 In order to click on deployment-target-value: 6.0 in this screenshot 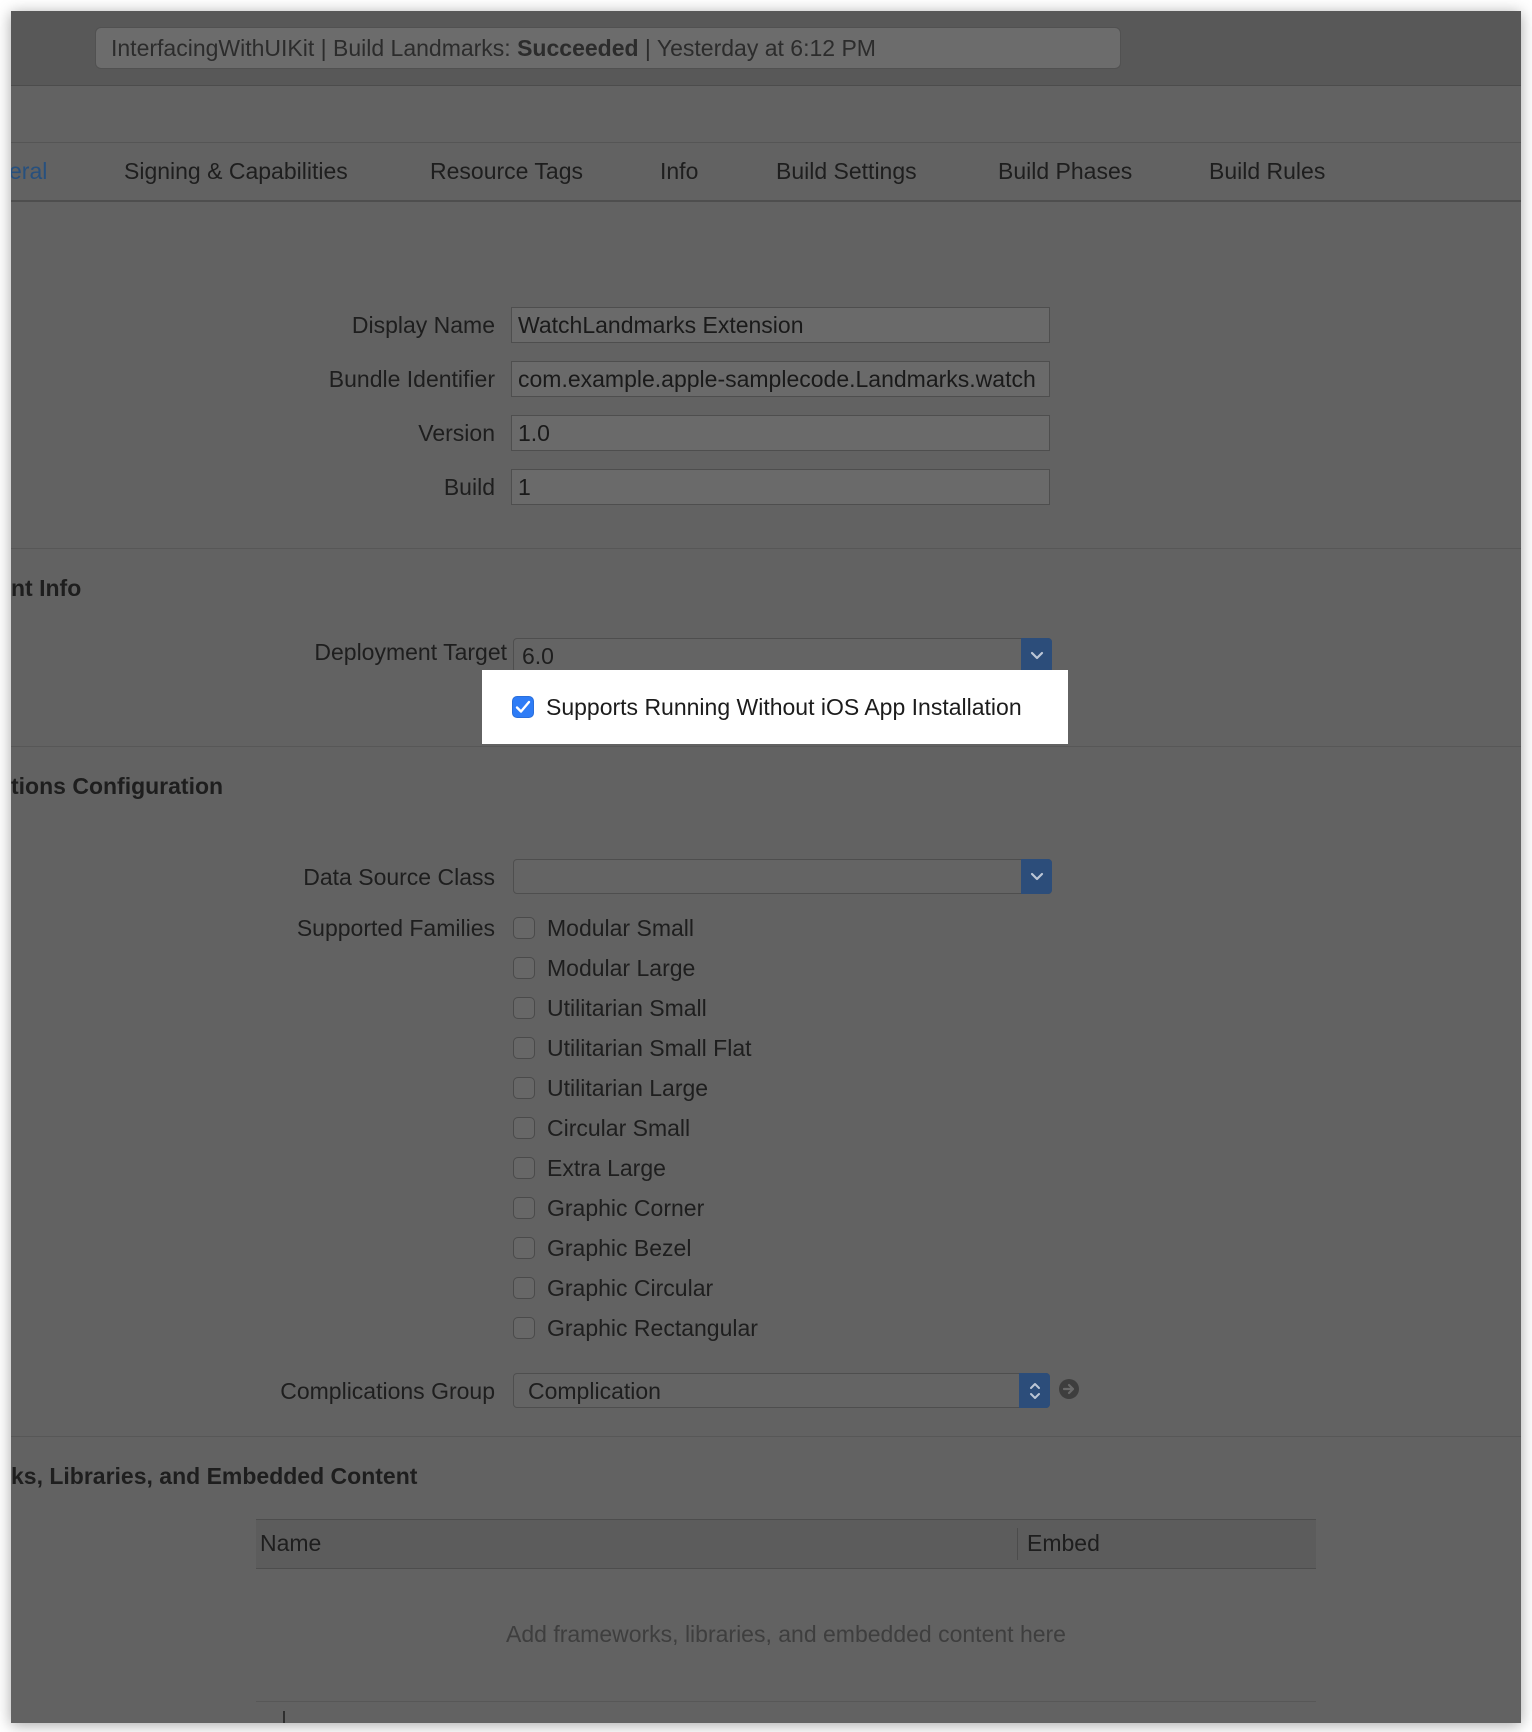, I will do `click(538, 656)`.